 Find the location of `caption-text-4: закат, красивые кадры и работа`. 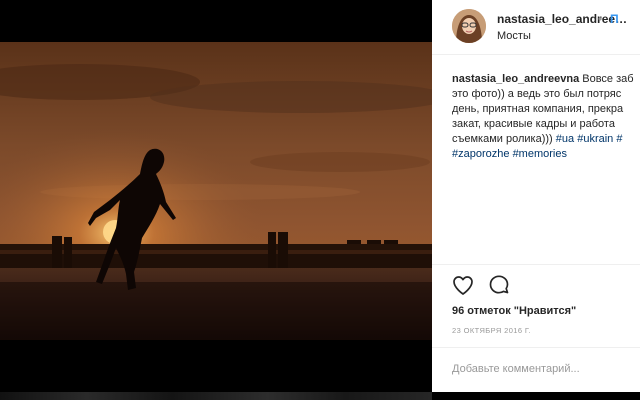

caption-text-4: закат, красивые кадры и работа is located at coordinates (533, 124).